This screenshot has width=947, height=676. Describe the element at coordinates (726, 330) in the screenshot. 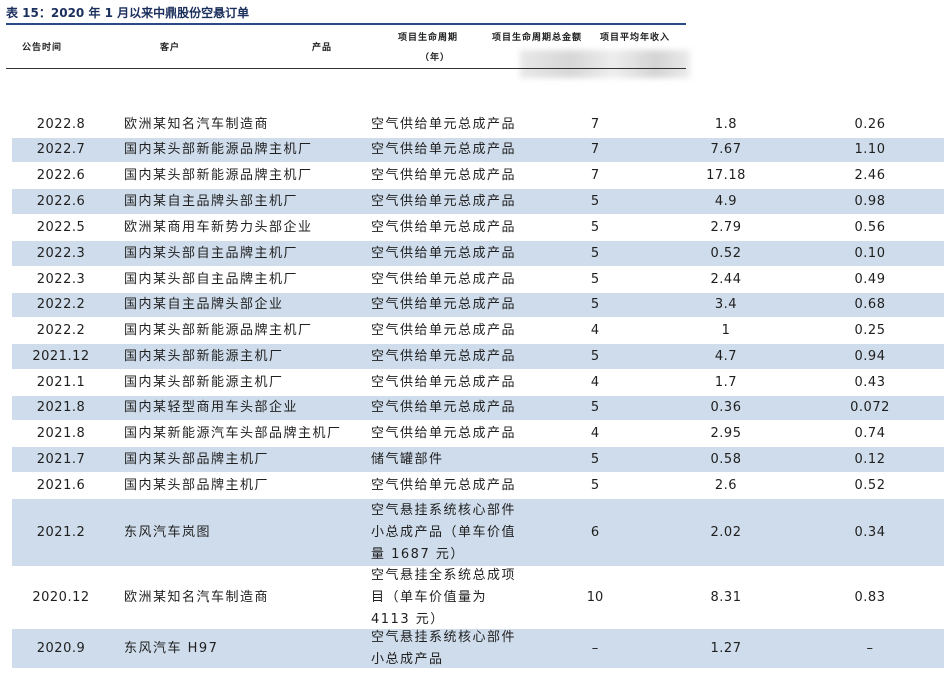

I see `row-total: 1` at that location.